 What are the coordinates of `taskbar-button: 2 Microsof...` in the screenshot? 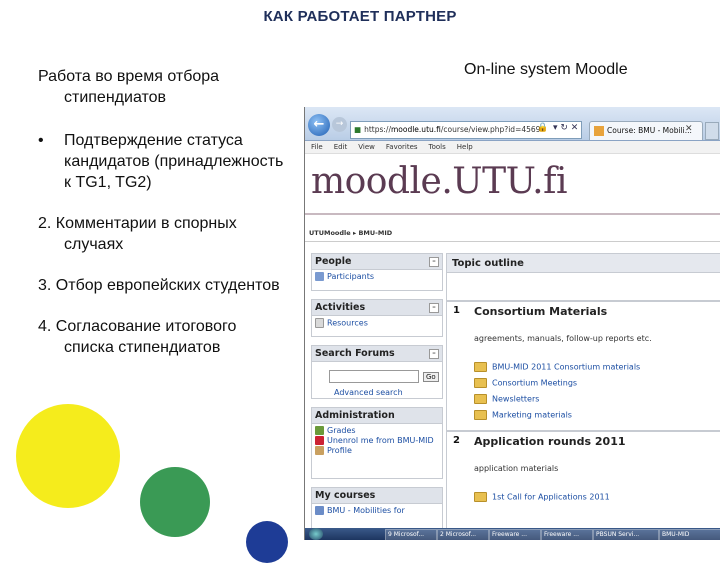 It's located at (463, 534).